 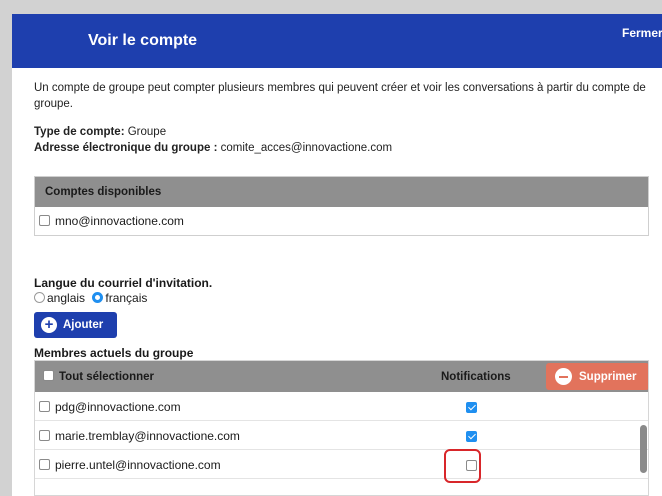 I want to click on minus-circle-icon, so click(x=563, y=376).